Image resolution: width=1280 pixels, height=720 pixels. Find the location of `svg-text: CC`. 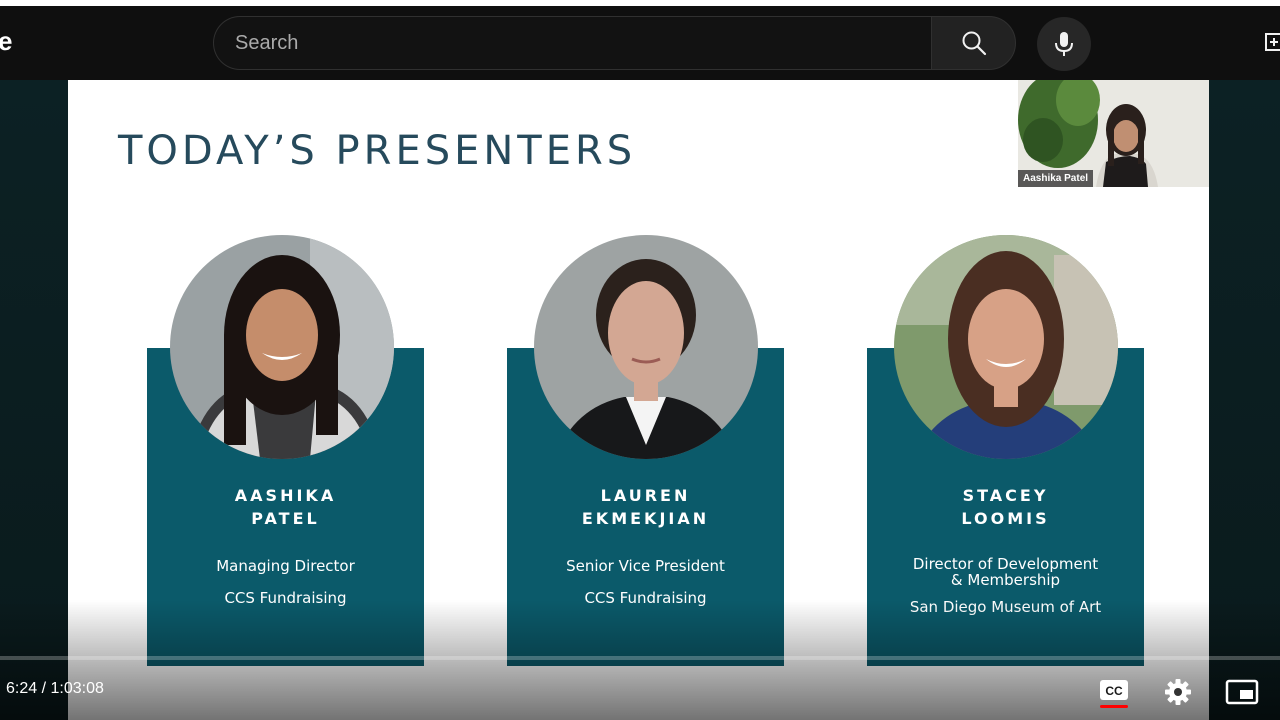

svg-text: CC is located at coordinates (1114, 691).